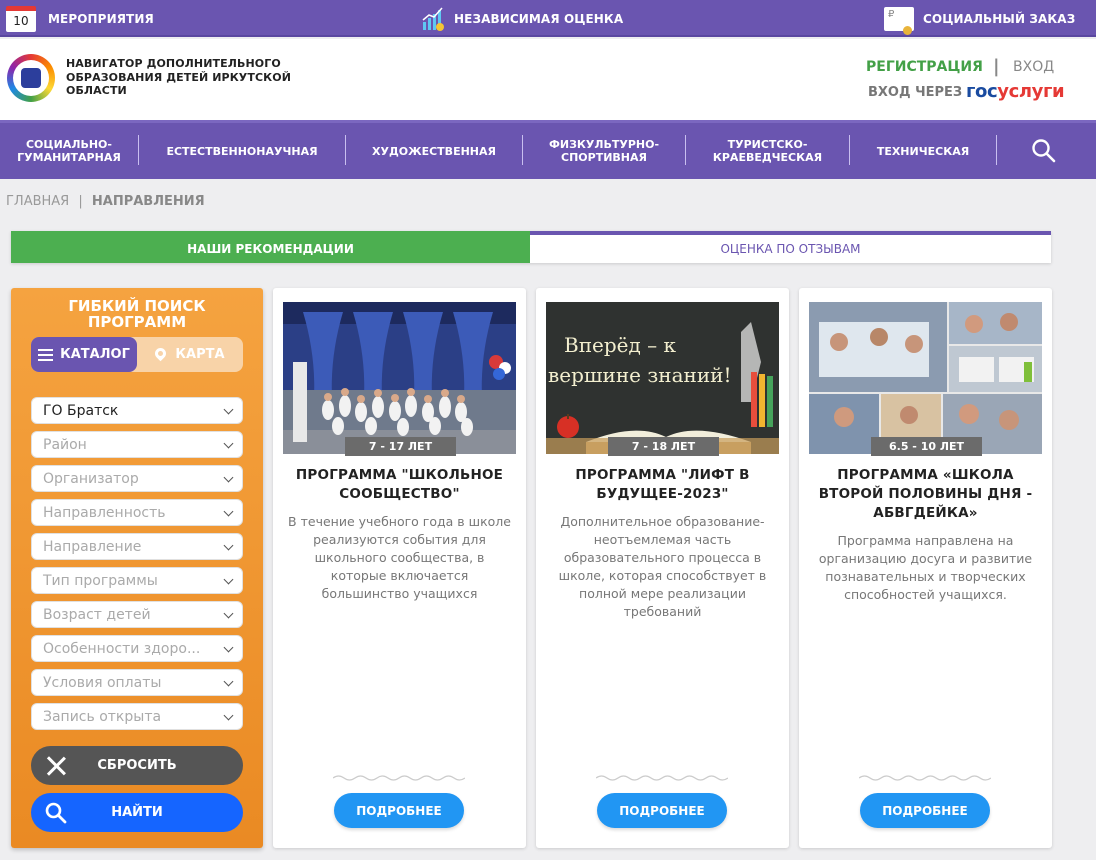 This screenshot has width=1096, height=860. What do you see at coordinates (899, 20) in the screenshot?
I see `certificate-icon` at bounding box center [899, 20].